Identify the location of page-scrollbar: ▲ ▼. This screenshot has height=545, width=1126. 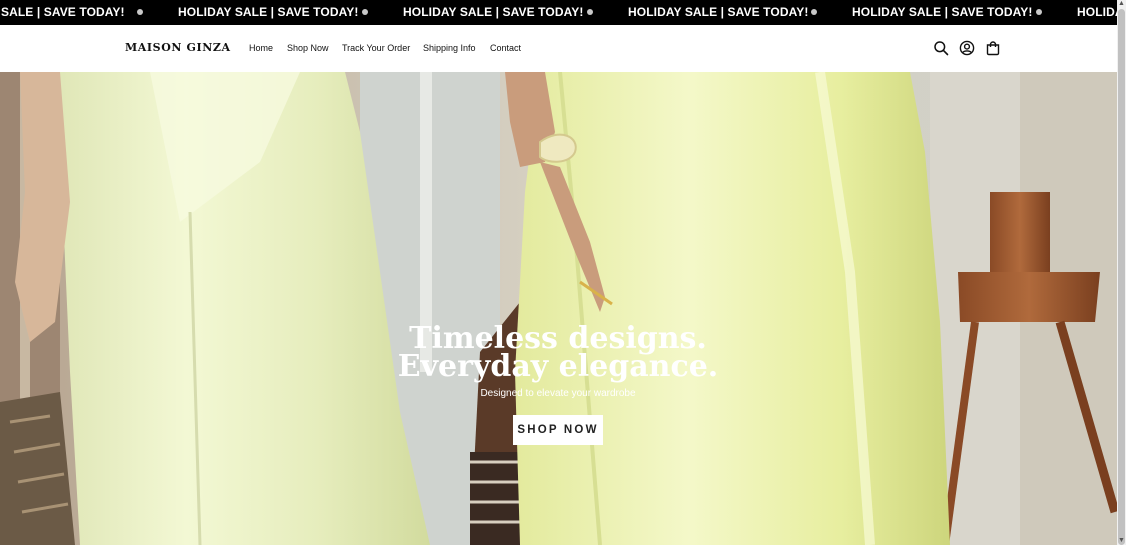
(1121, 272).